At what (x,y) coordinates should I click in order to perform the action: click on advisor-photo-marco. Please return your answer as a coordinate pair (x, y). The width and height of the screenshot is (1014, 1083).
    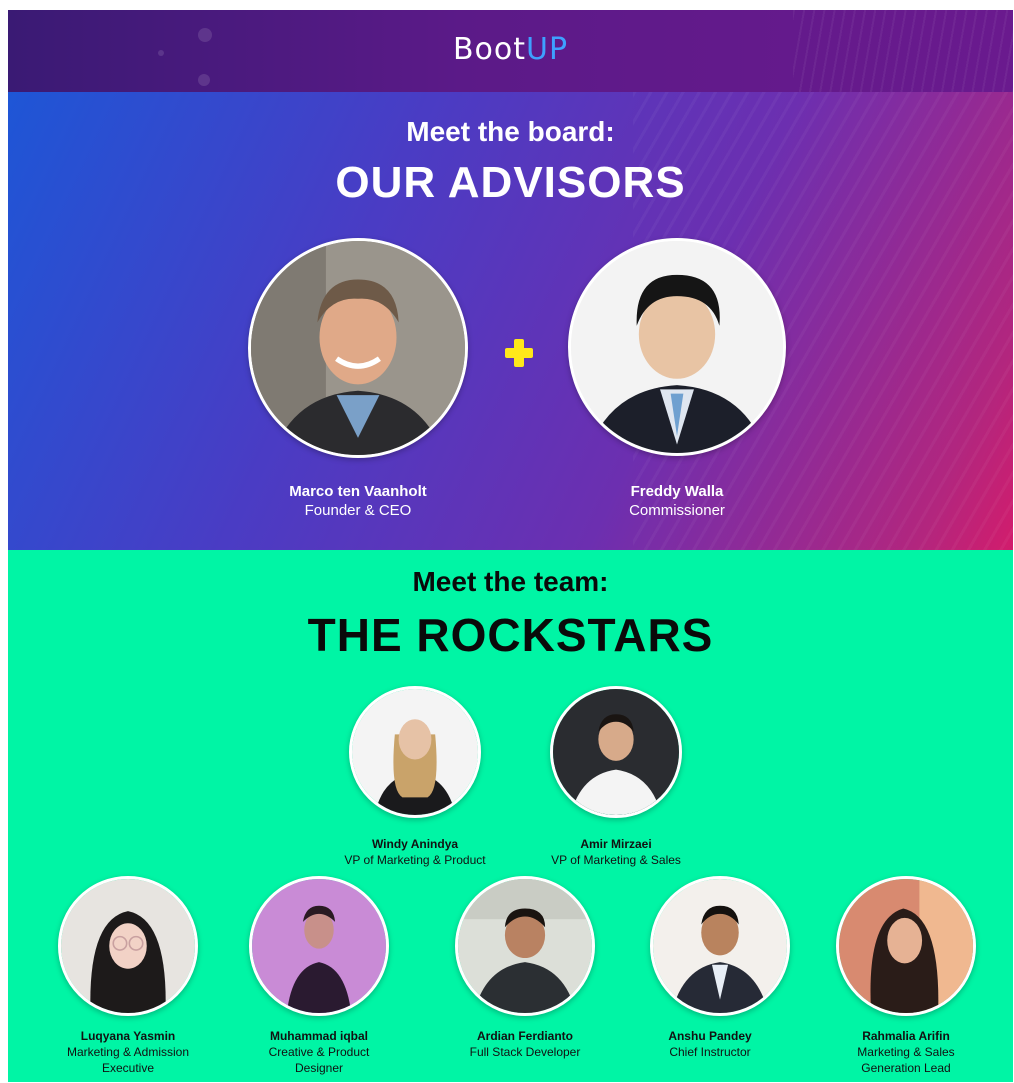
    Looking at the image, I should click on (358, 348).